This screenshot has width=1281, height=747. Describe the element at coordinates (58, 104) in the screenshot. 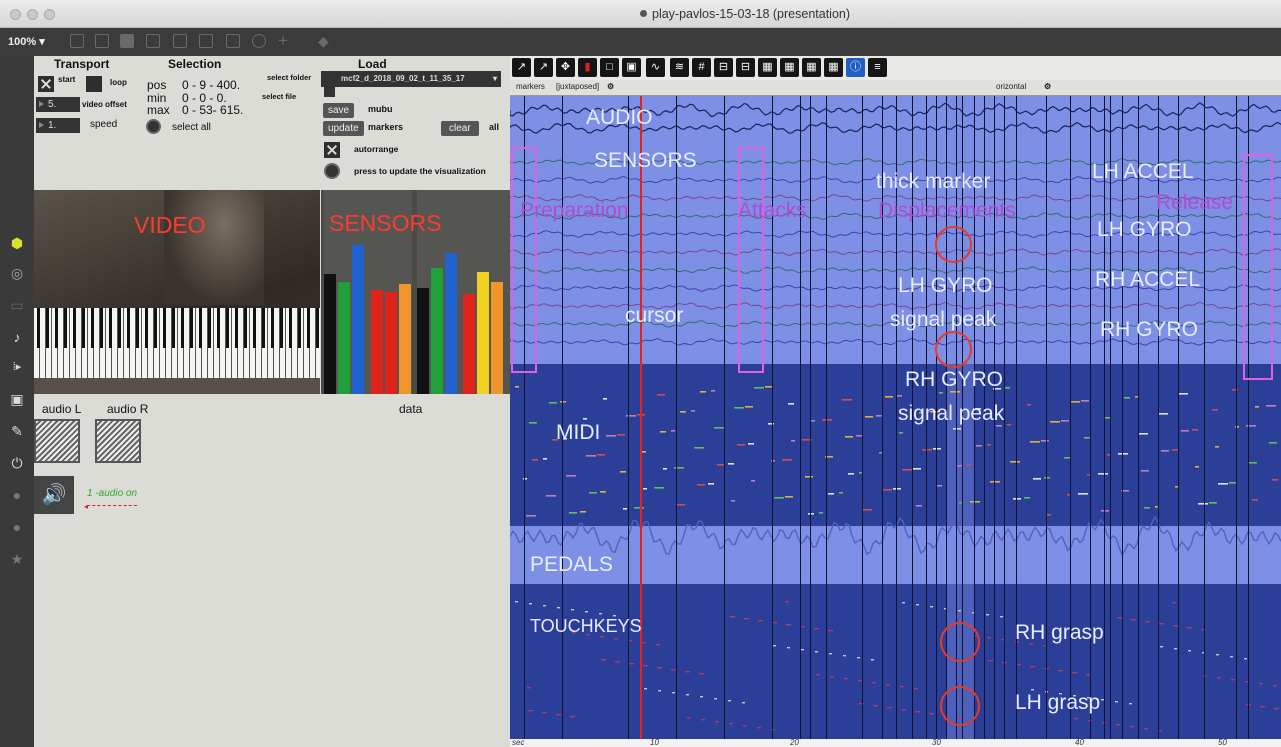

I see `video-offset-number: 5.` at that location.